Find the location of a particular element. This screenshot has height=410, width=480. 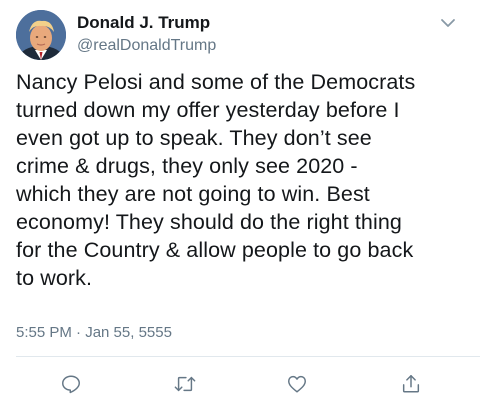

share-button is located at coordinates (411, 384).